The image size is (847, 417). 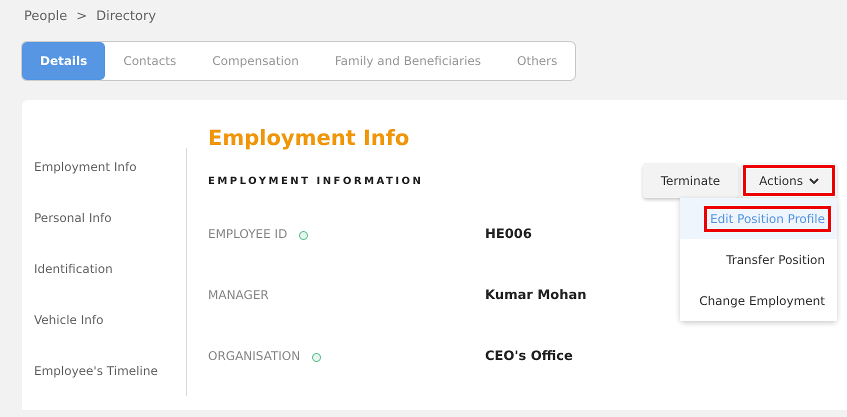 What do you see at coordinates (690, 180) in the screenshot?
I see `terminate-button: Terminate` at bounding box center [690, 180].